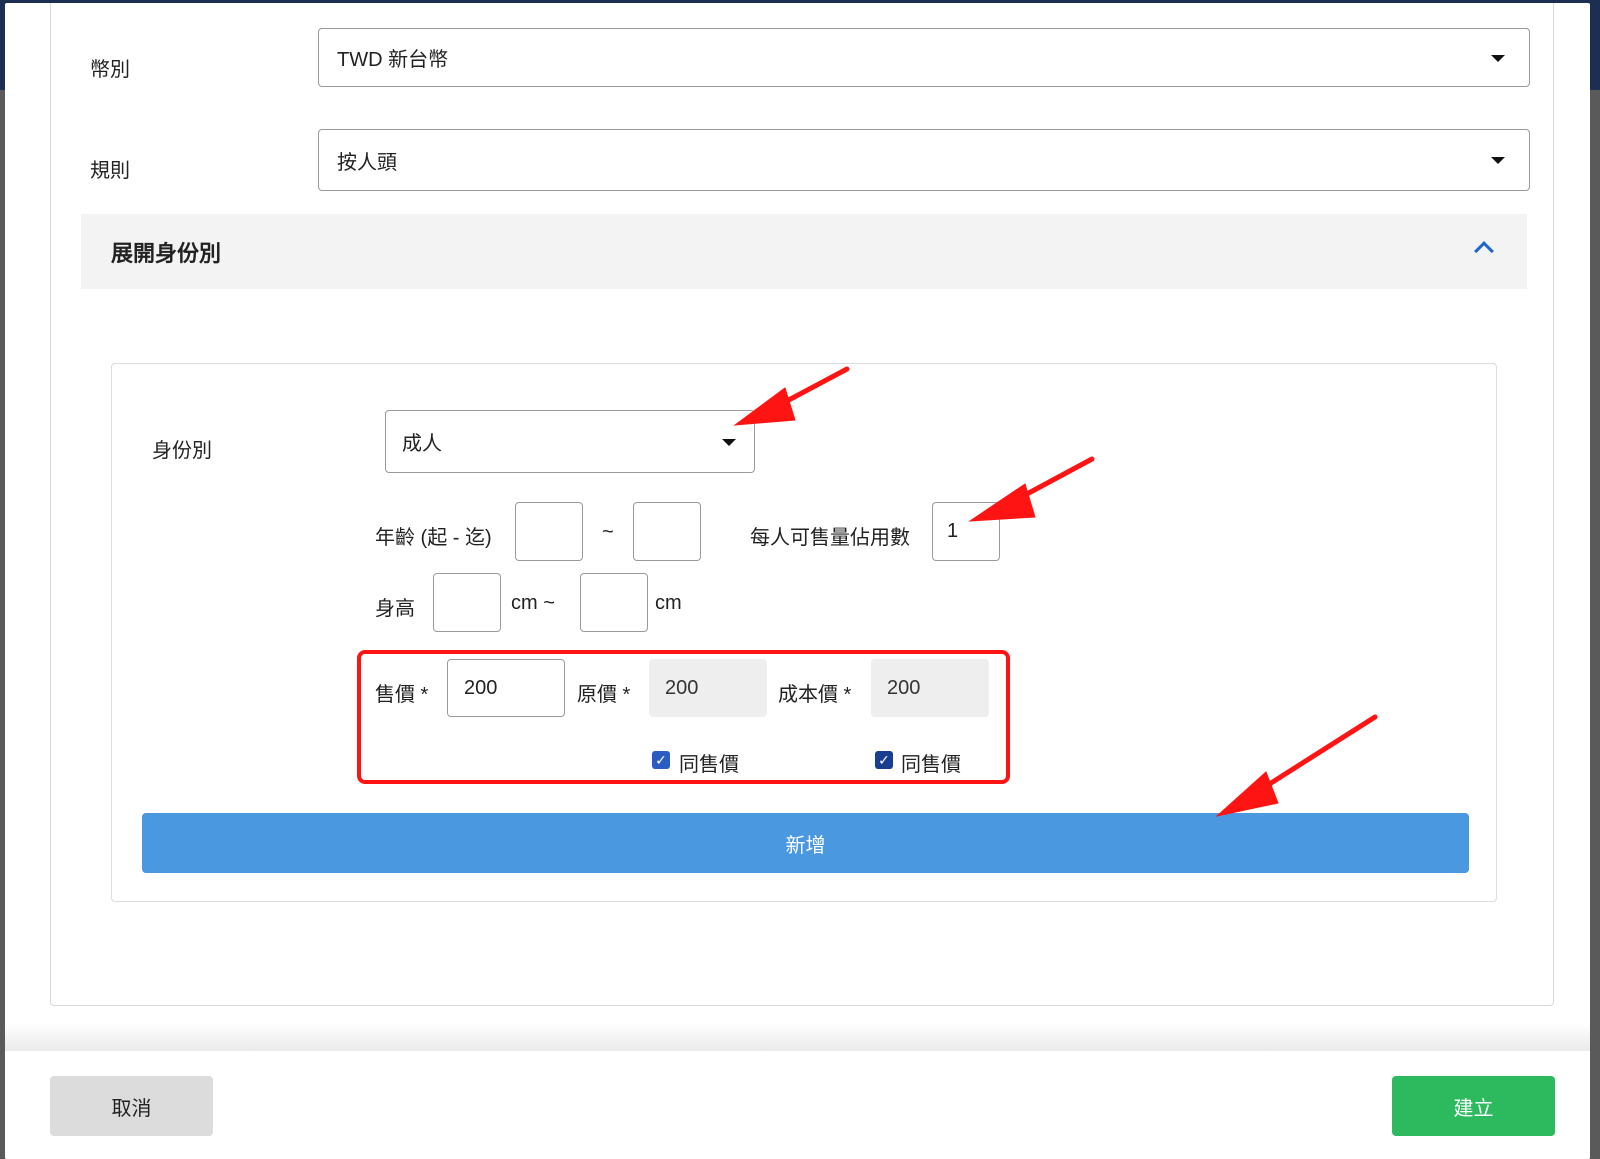 Image resolution: width=1600 pixels, height=1159 pixels. What do you see at coordinates (110, 171) in the screenshot?
I see `rule-label: 規則` at bounding box center [110, 171].